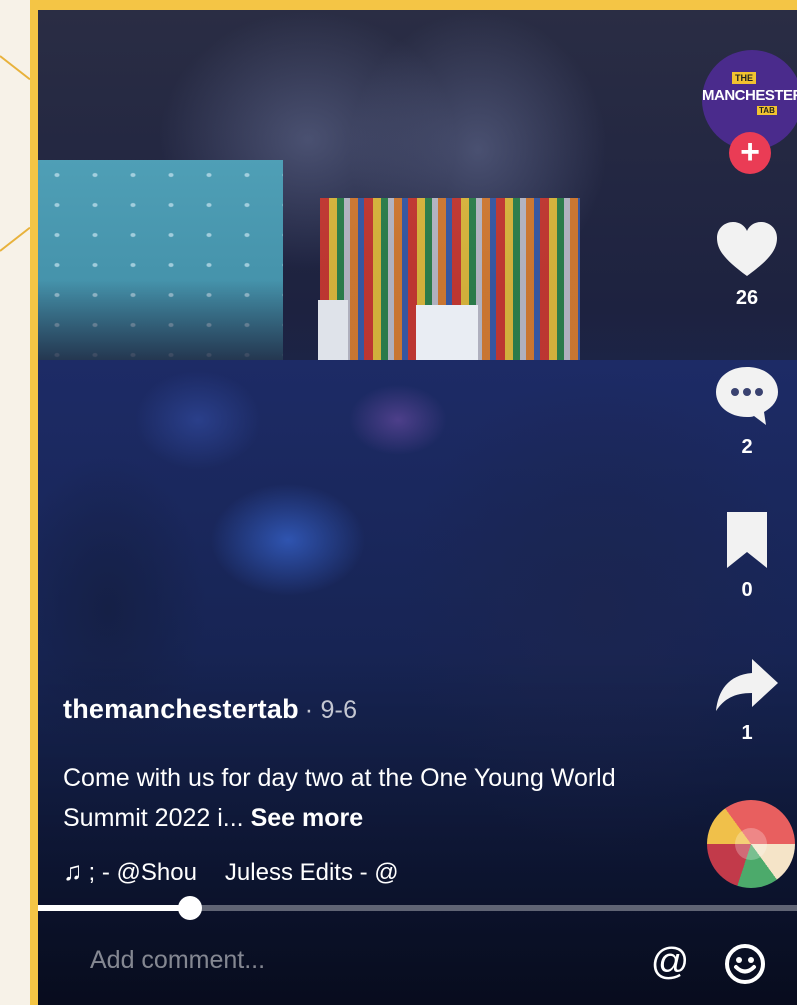  Describe the element at coordinates (311, 872) in the screenshot. I see `music-text-b: Juless Edits - @` at that location.